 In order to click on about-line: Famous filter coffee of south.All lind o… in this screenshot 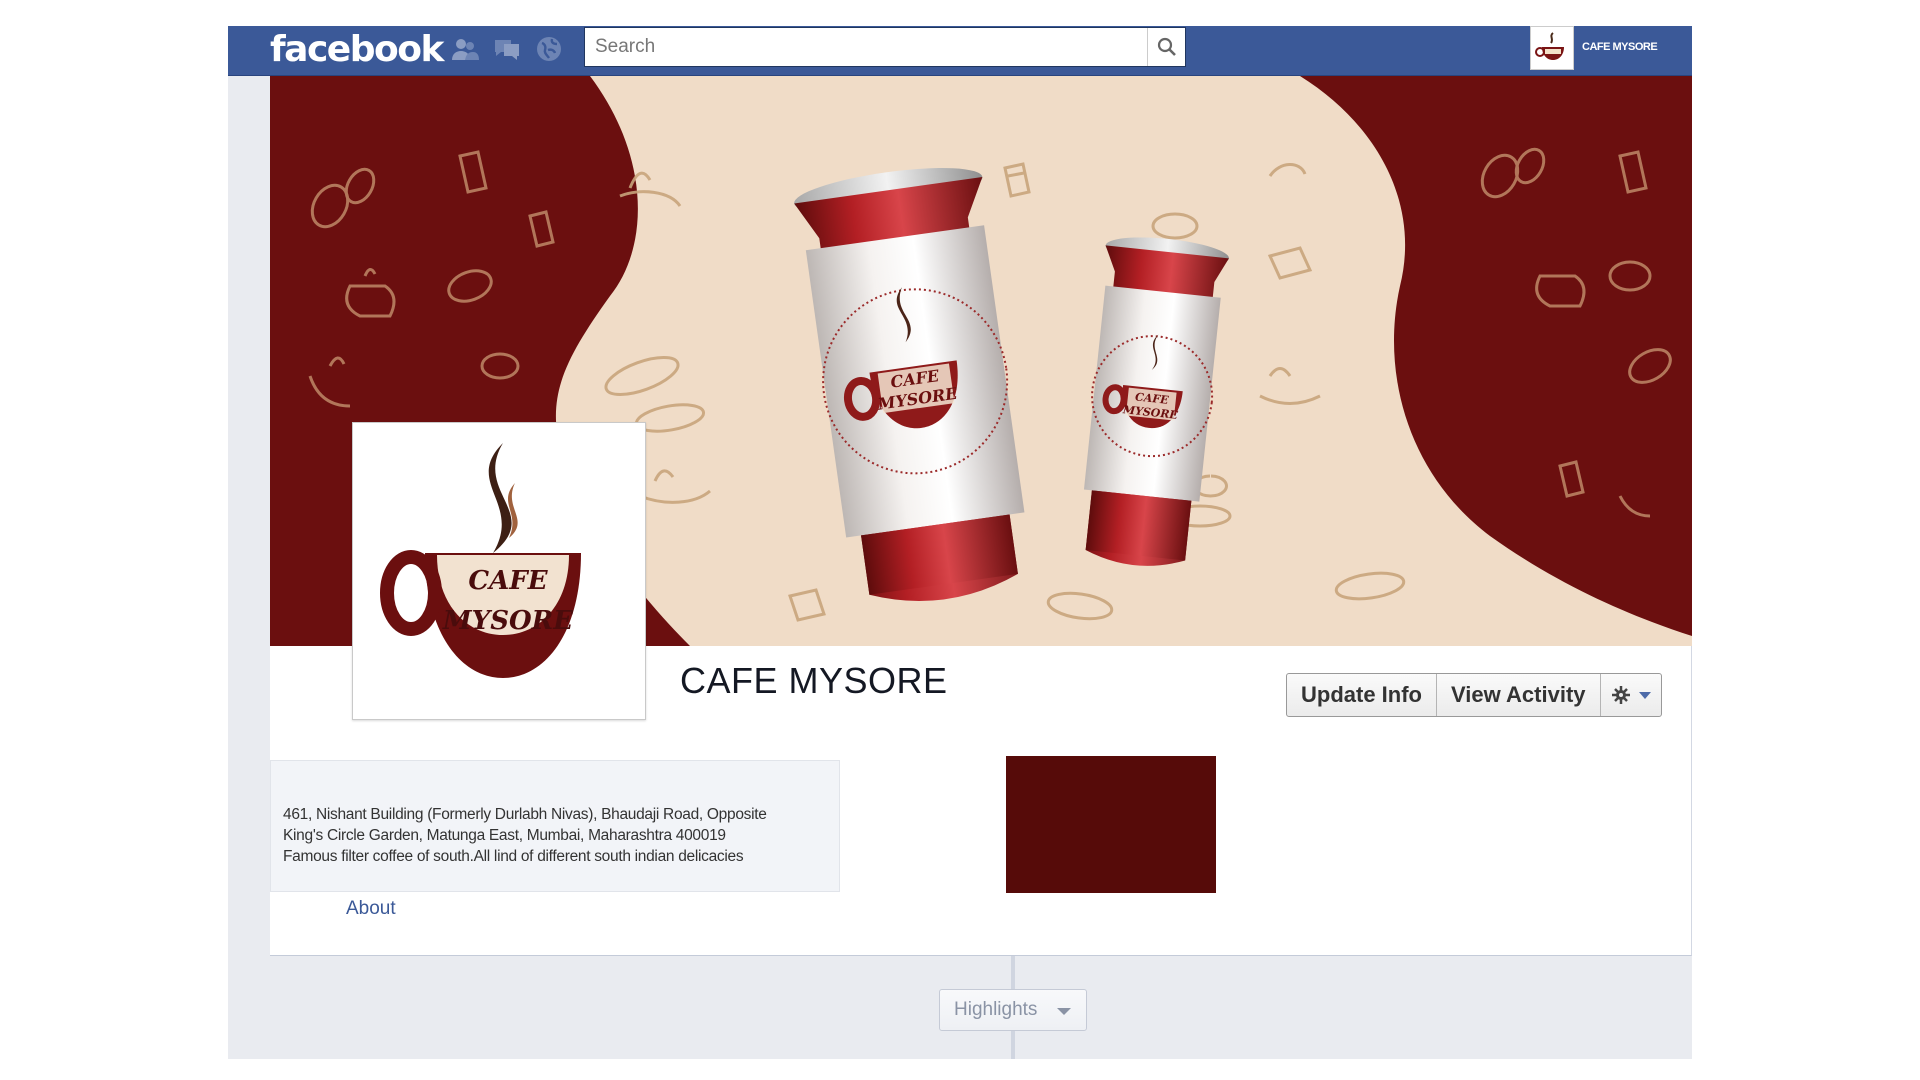, I will do `click(513, 856)`.